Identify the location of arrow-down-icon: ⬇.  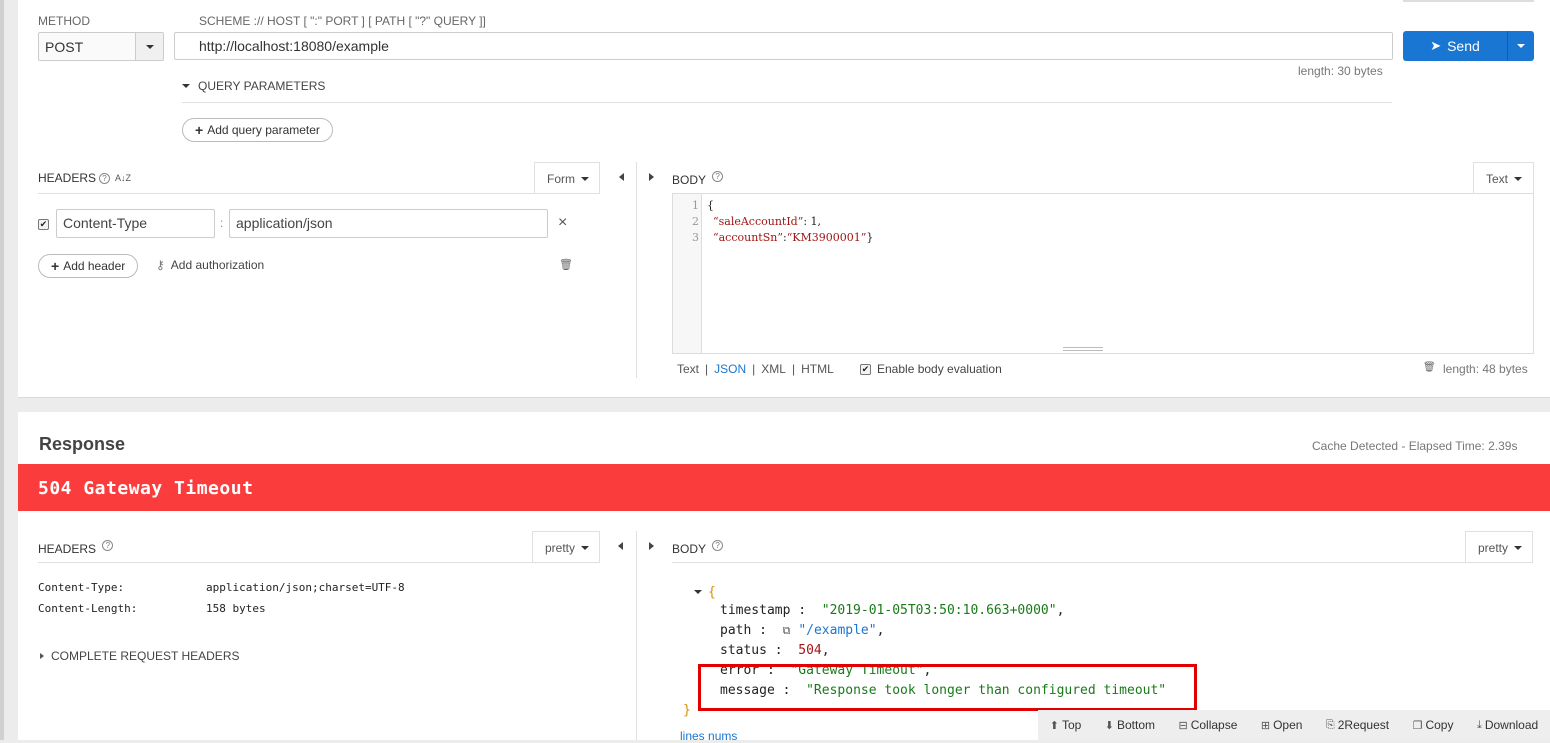
(1109, 725).